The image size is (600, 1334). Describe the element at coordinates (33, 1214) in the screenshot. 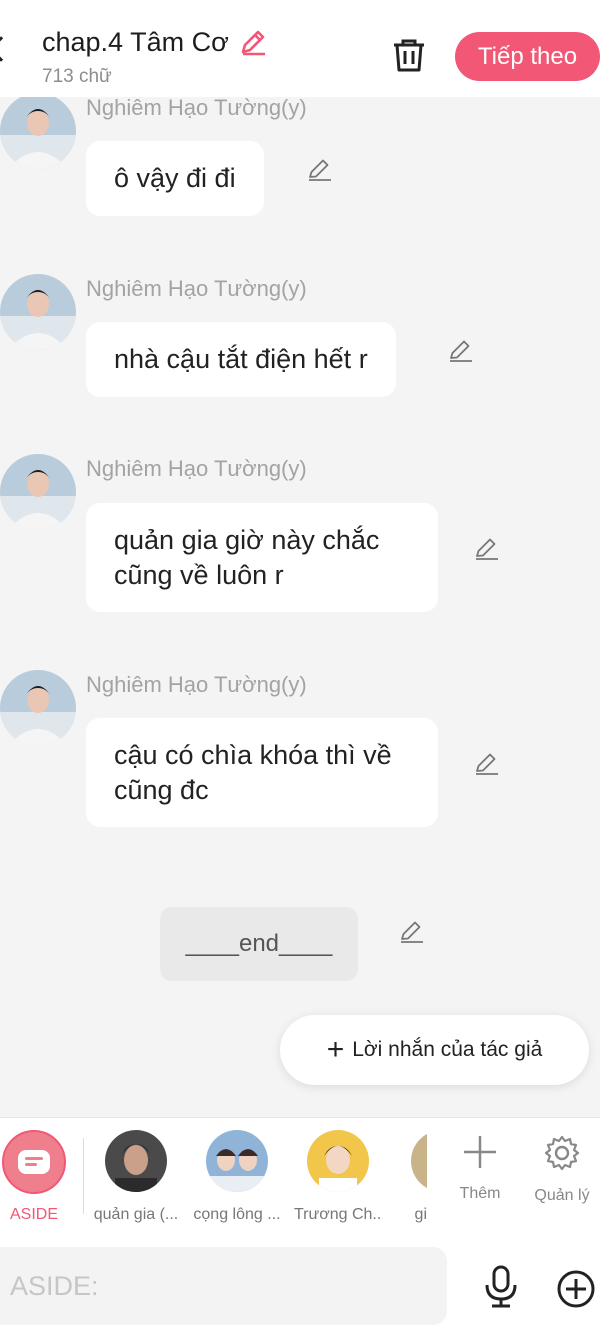

I see `character-label: ASIDE` at that location.